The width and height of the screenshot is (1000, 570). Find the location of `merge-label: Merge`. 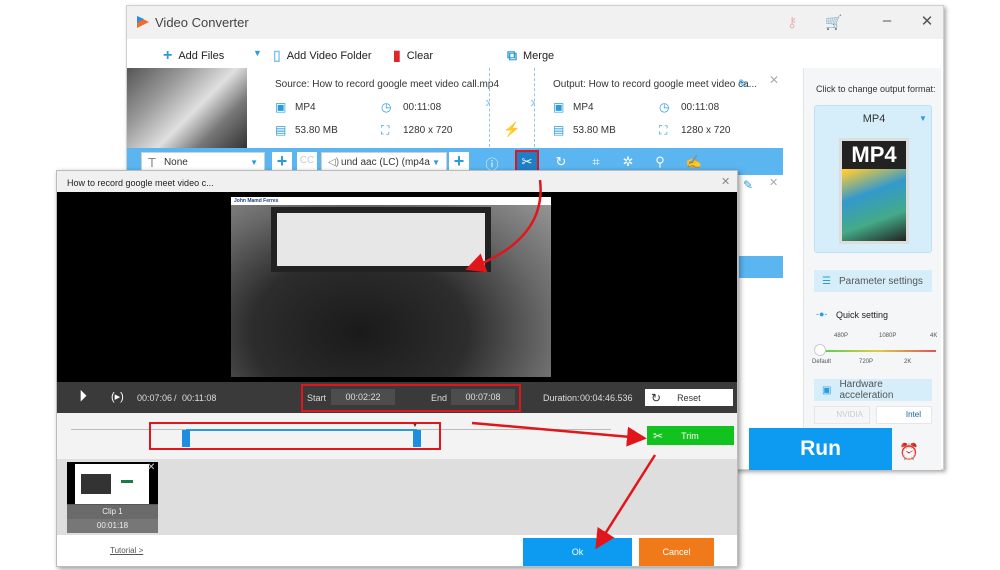

merge-label: Merge is located at coordinates (539, 55).